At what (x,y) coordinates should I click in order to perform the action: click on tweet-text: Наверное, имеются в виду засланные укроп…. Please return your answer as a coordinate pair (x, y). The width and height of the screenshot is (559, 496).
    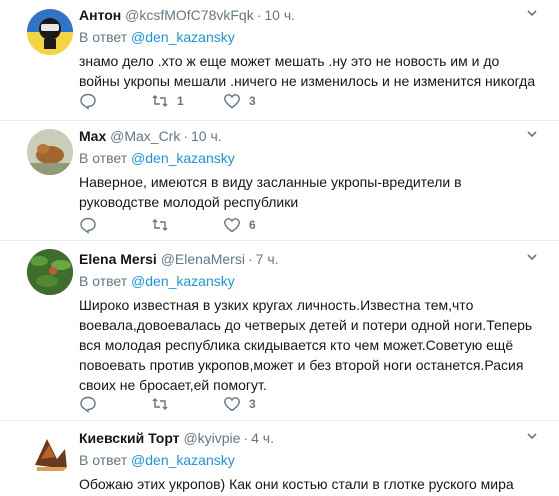
    Looking at the image, I should click on (270, 192).